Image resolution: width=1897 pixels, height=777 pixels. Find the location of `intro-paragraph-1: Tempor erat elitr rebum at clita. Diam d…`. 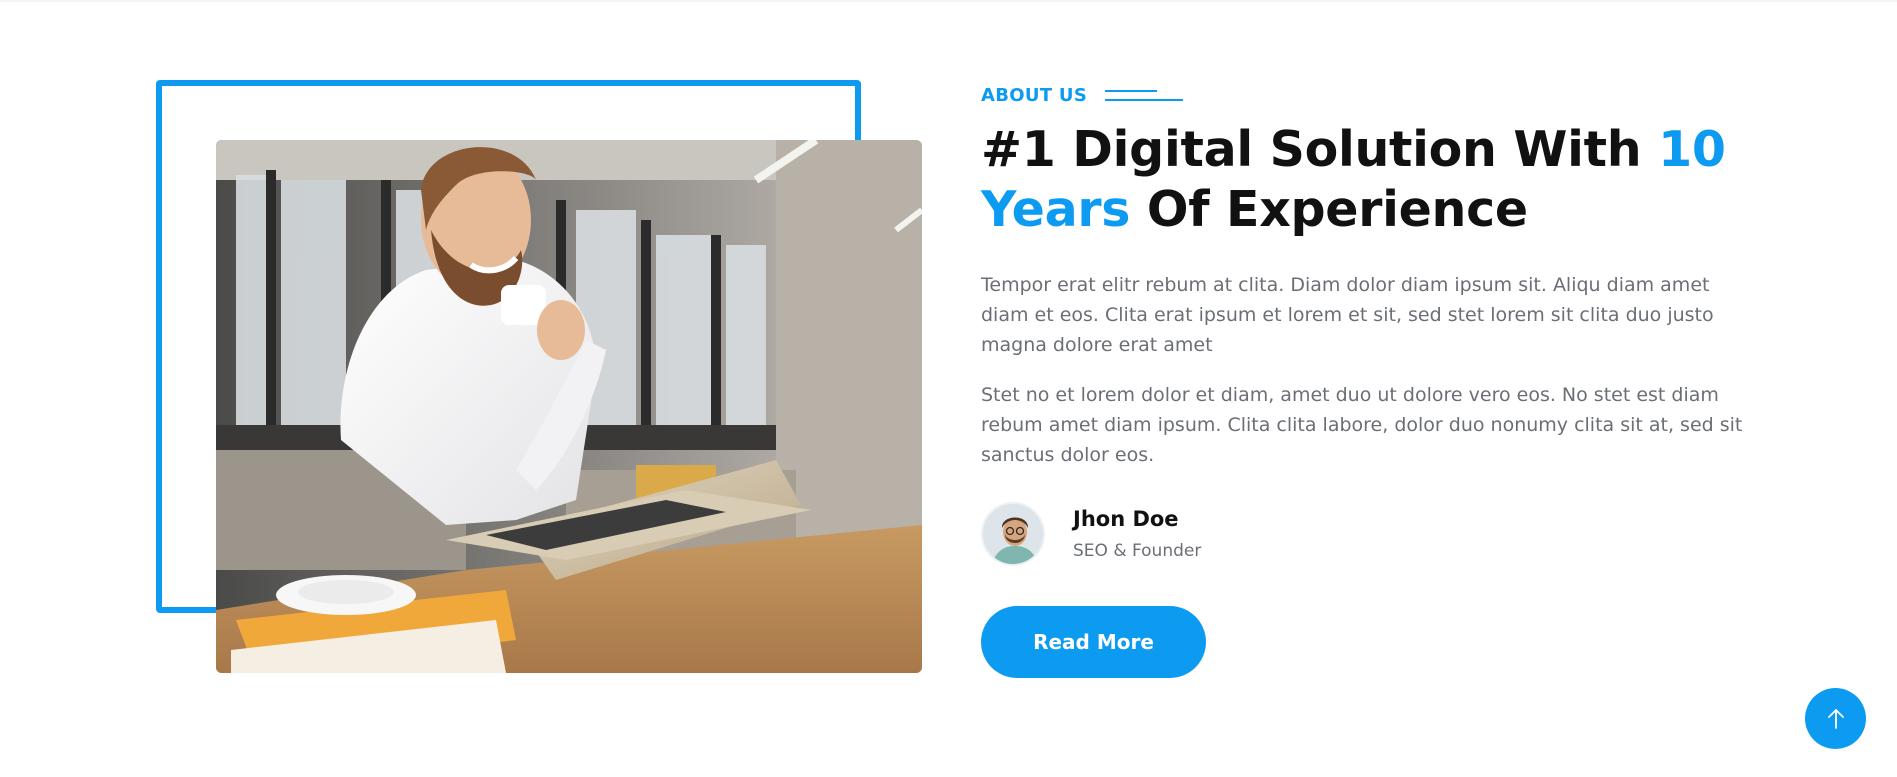

intro-paragraph-1: Tempor erat elitr rebum at clita. Diam d… is located at coordinates (1347, 315).